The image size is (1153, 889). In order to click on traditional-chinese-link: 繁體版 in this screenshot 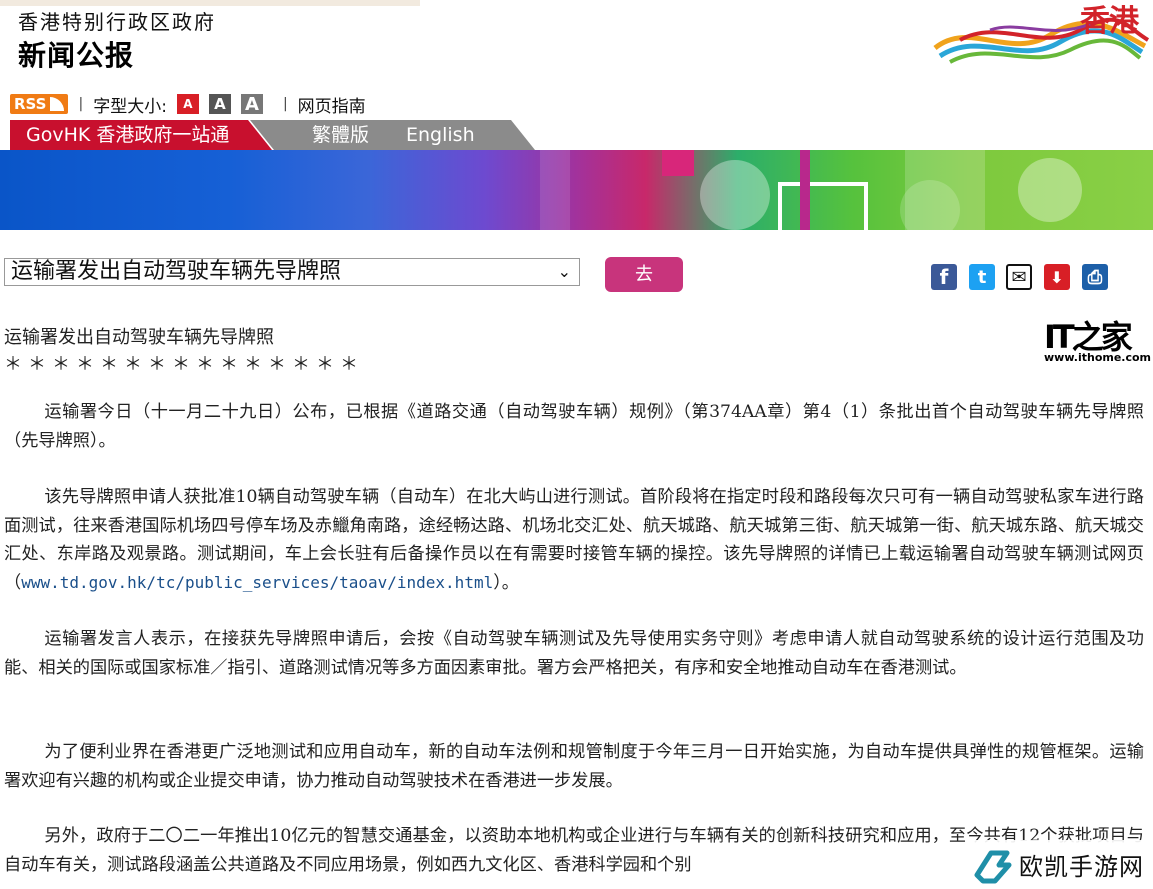, I will do `click(340, 135)`.